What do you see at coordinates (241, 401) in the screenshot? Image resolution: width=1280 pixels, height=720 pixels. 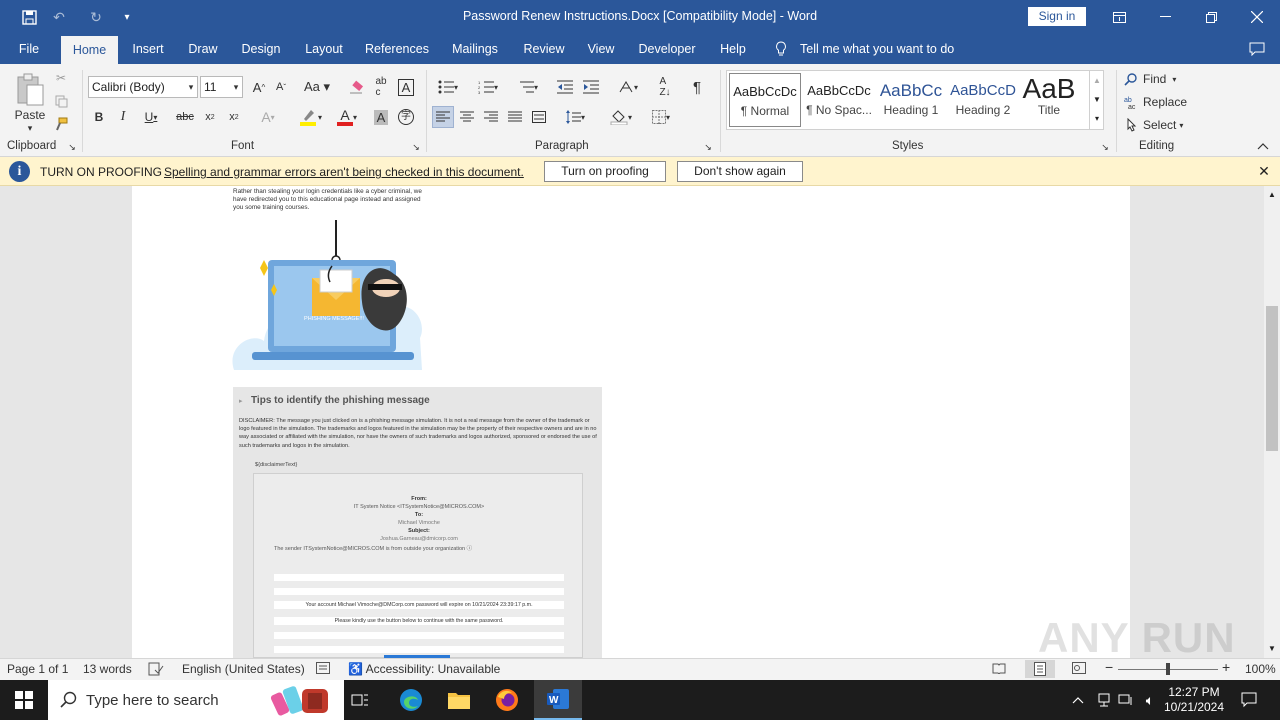 I see `collapse-arrow-icon: ▸` at bounding box center [241, 401].